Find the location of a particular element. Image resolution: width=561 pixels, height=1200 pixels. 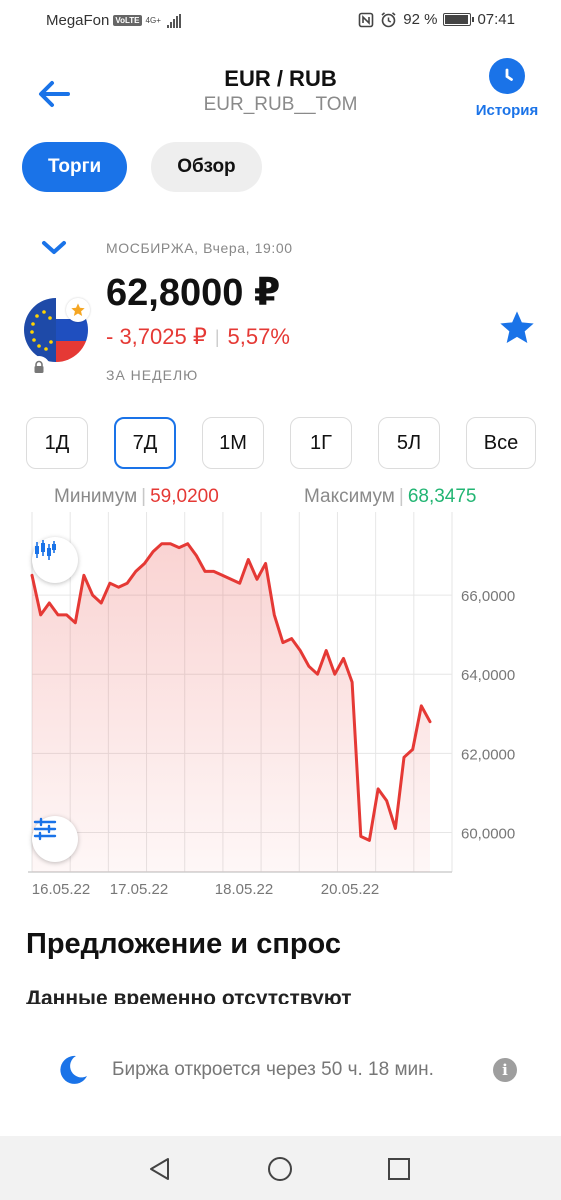

y-tick-label: 64,0000 is located at coordinates (488, 675).